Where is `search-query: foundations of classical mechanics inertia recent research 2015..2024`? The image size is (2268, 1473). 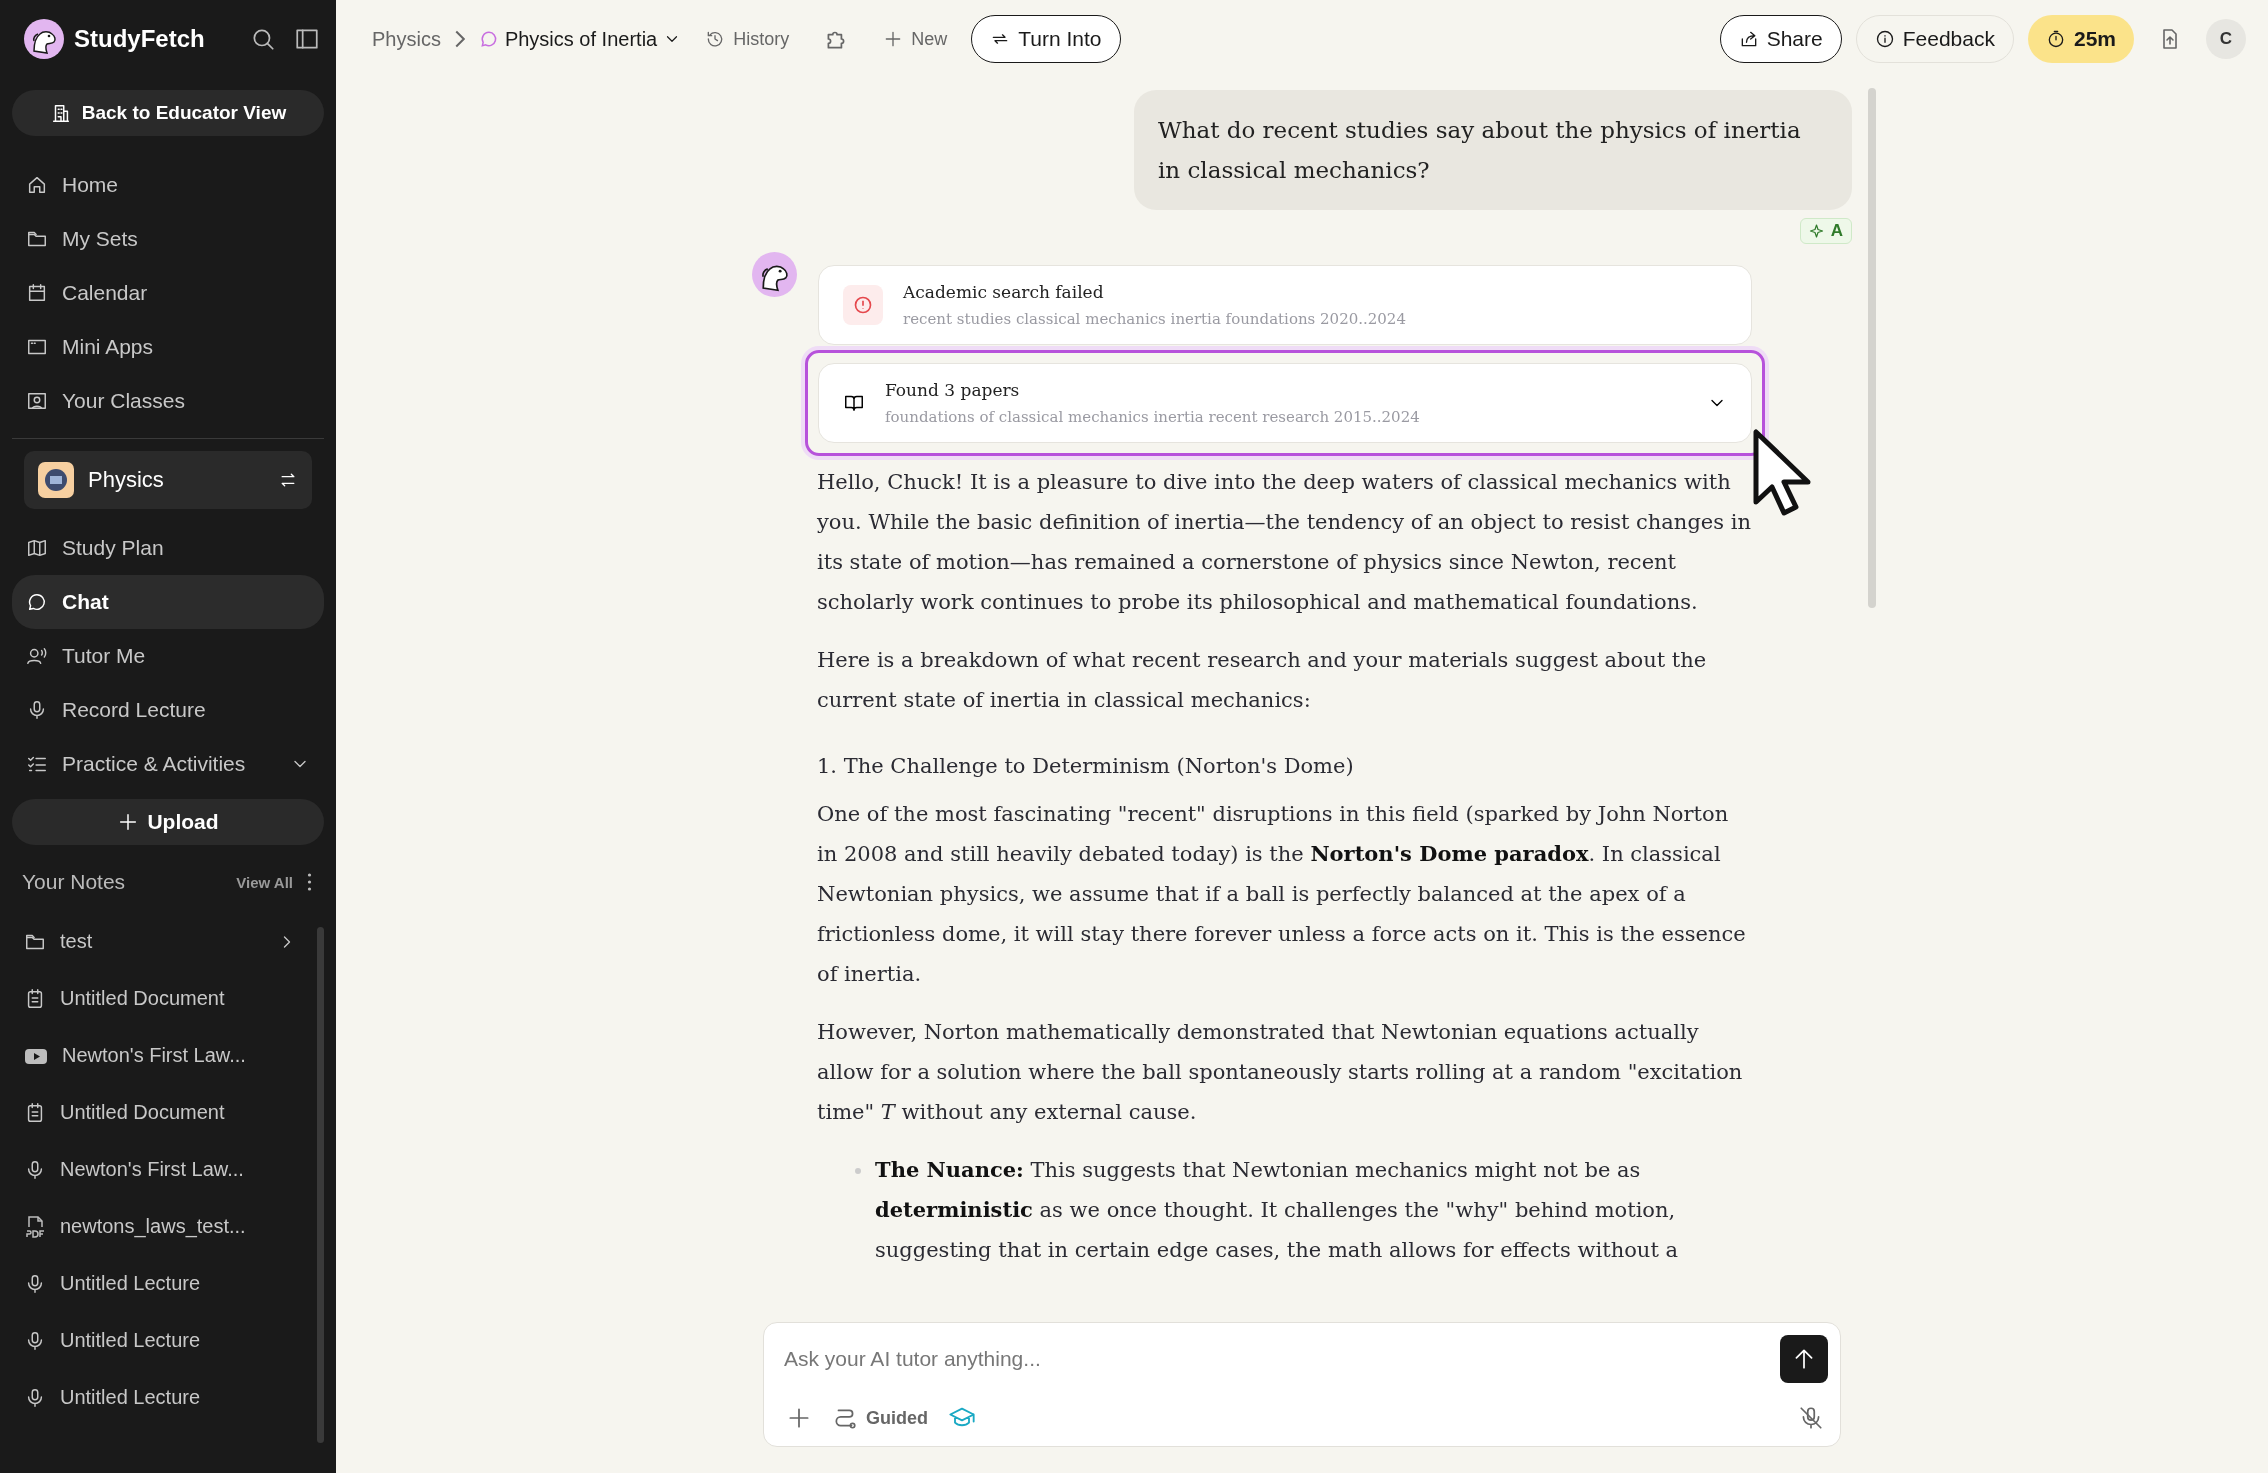
search-query: foundations of classical mechanics inertia recent research 2015..2024 is located at coordinates (1153, 417).